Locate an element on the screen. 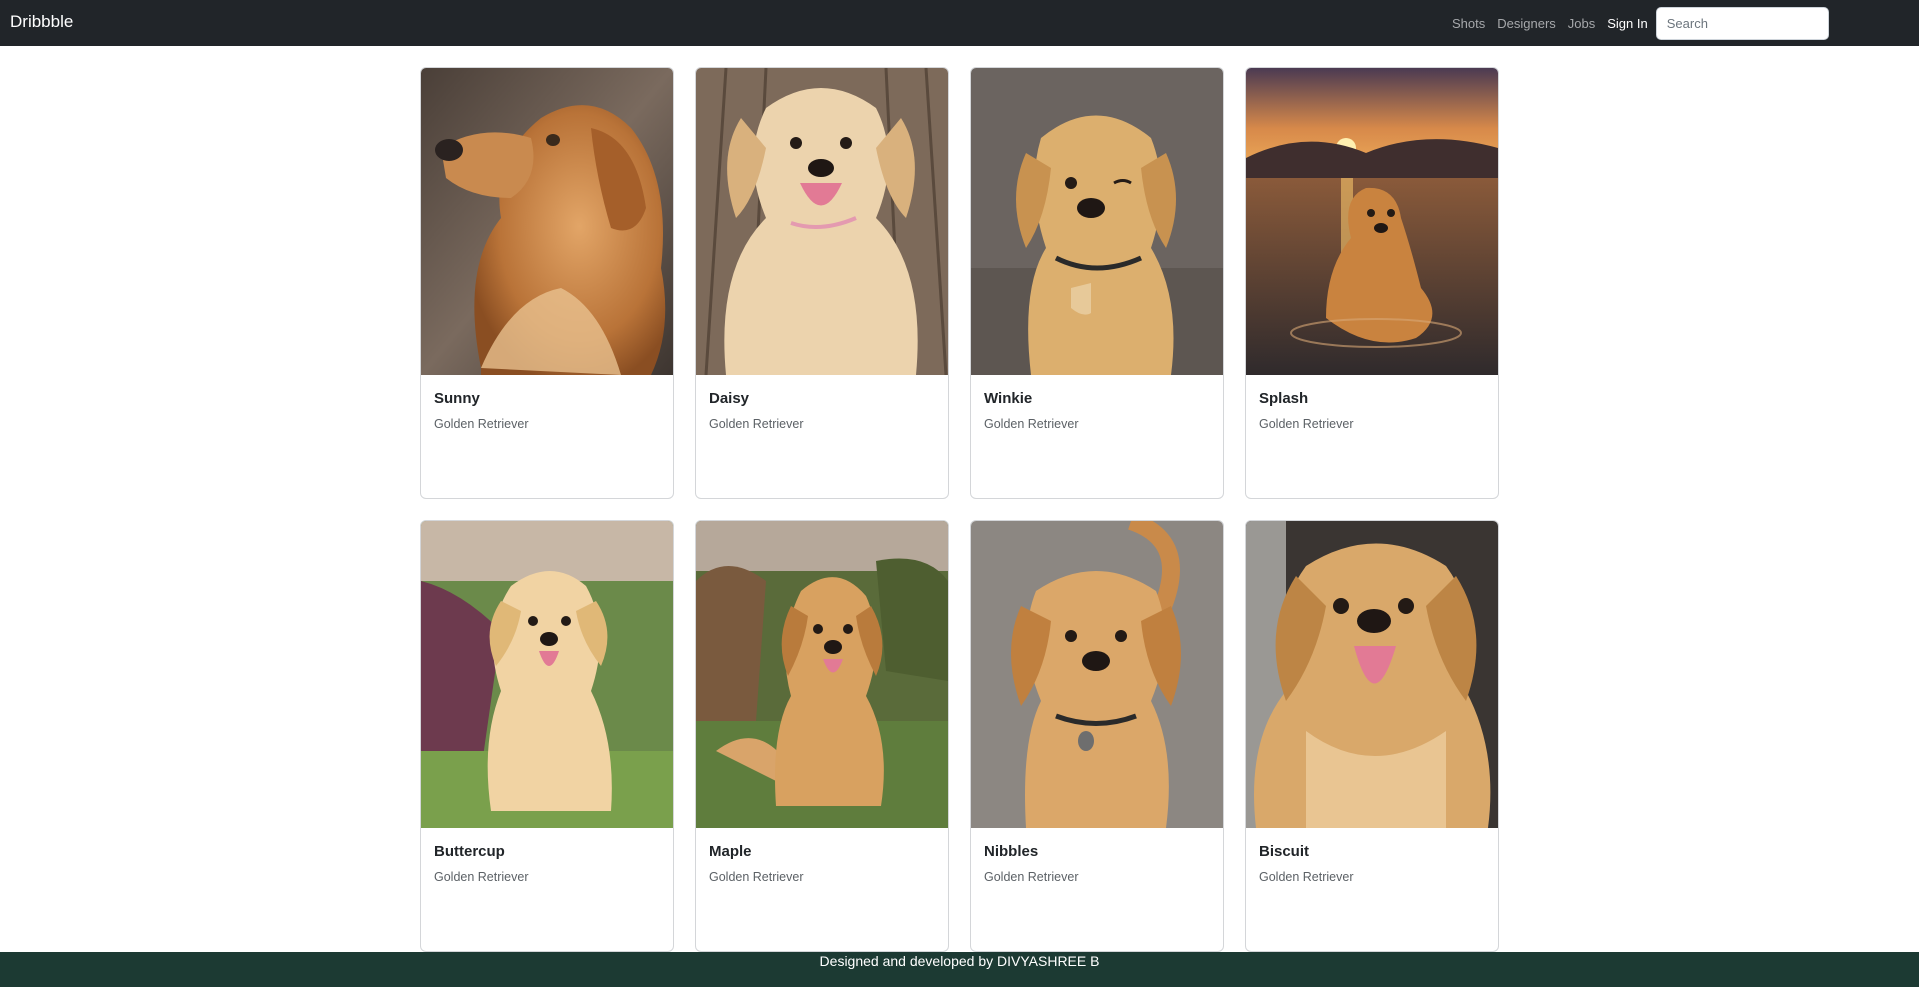 Image resolution: width=1919 pixels, height=987 pixels. navbar: Dribbble Shots Designers Jobs Sign In is located at coordinates (959, 23).